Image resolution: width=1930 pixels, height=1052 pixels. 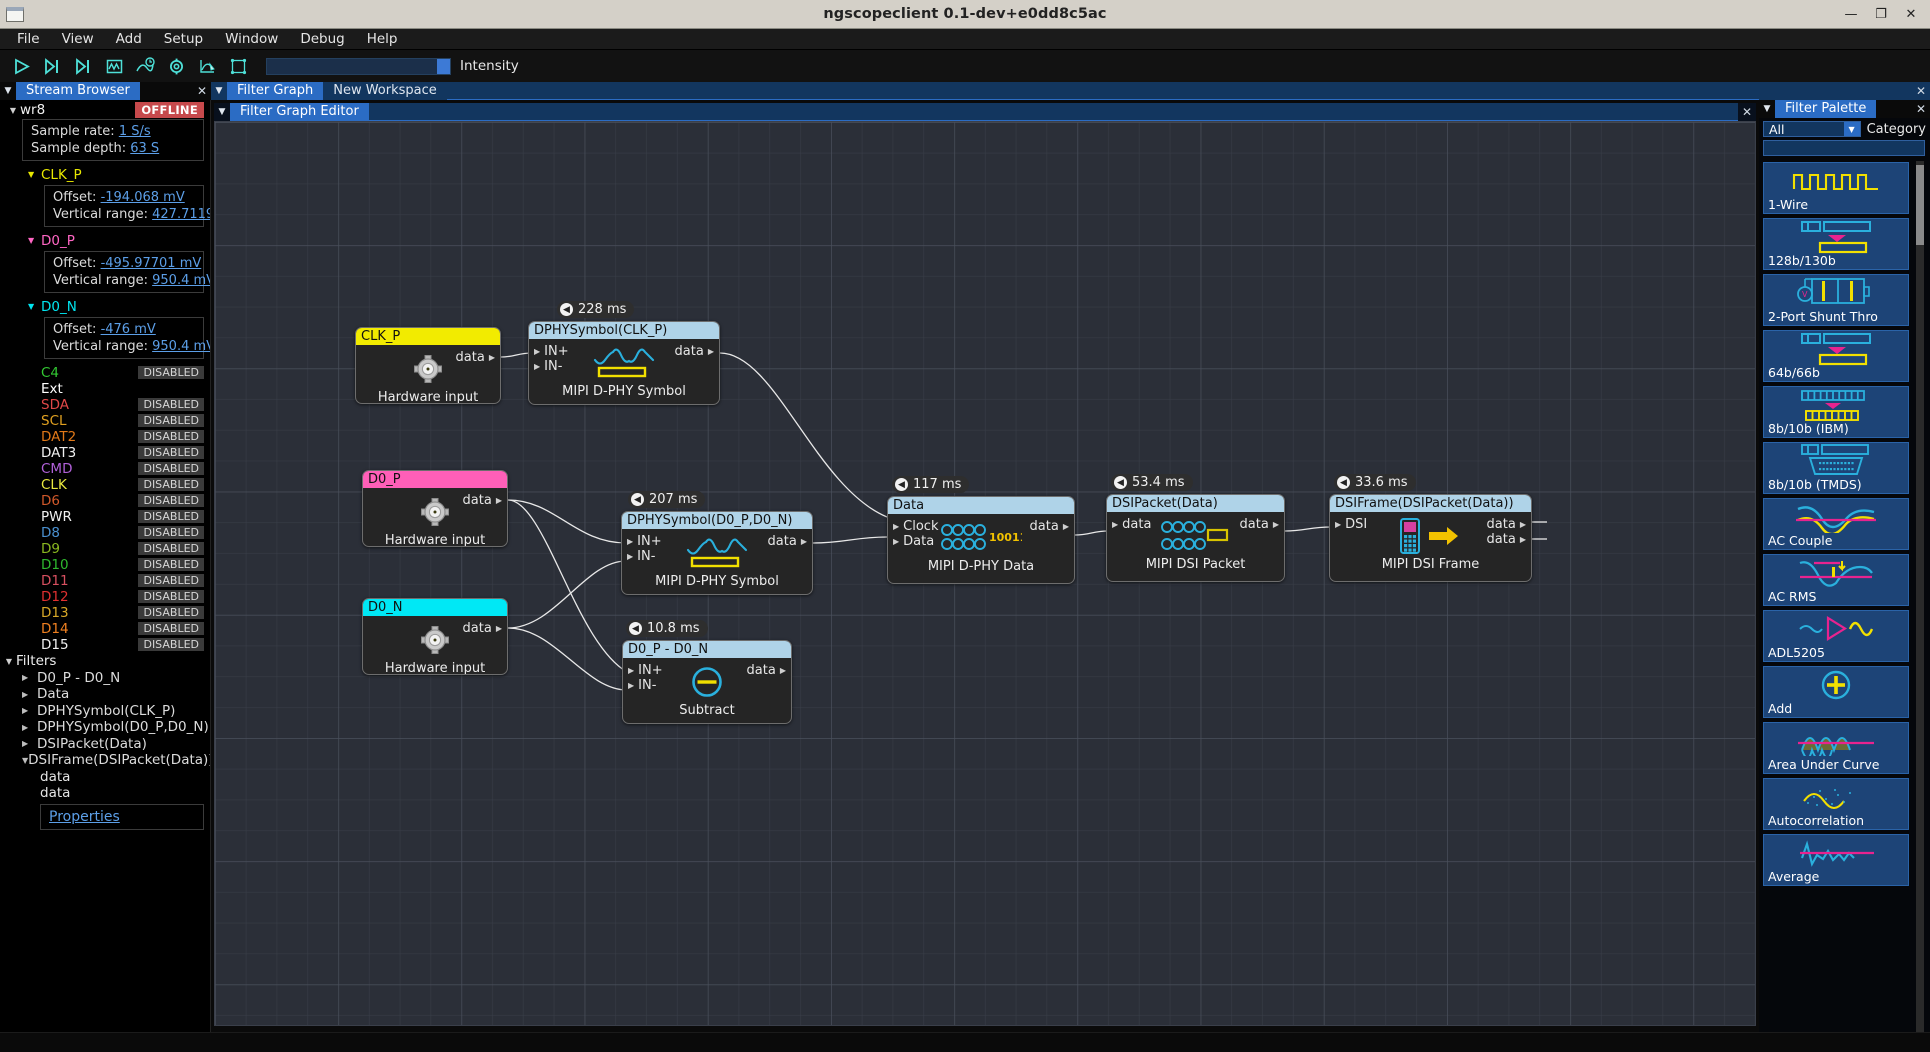 What do you see at coordinates (105, 727) in the screenshot?
I see `filter-row-3: ▶ DPHYSymbol(D0_P,D0_N)` at bounding box center [105, 727].